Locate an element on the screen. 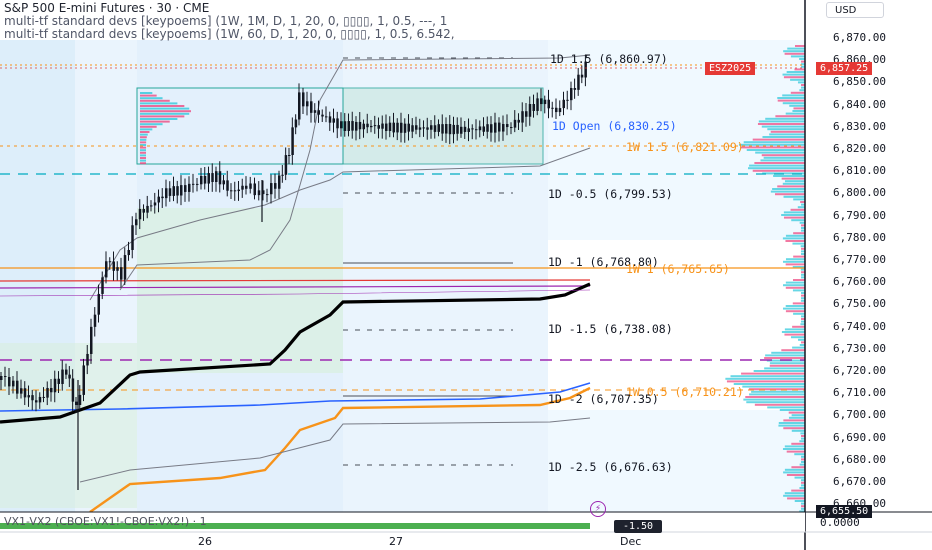 The height and width of the screenshot is (550, 932). time-label-26: 26 is located at coordinates (205, 541).